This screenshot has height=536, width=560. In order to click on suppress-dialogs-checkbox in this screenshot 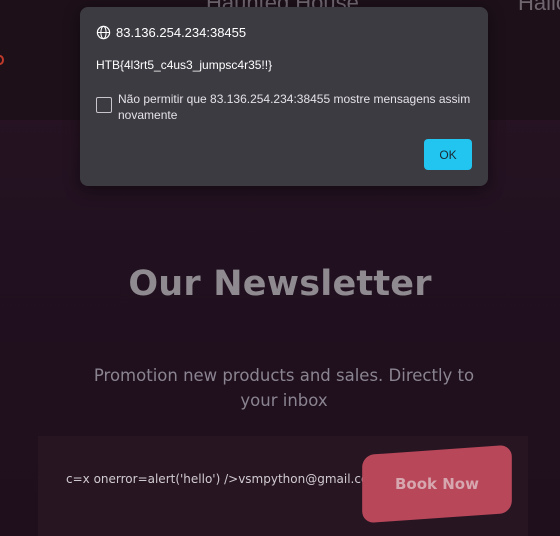, I will do `click(104, 105)`.